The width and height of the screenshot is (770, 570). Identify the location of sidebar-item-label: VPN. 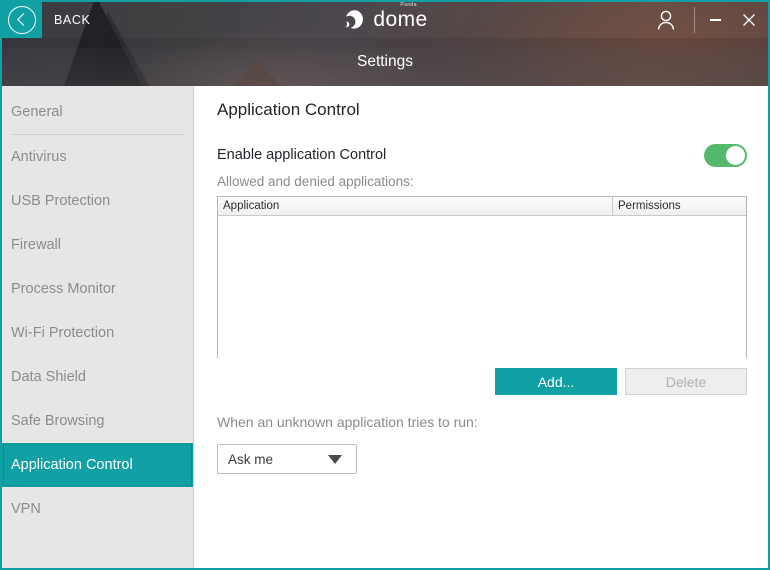
(26, 509).